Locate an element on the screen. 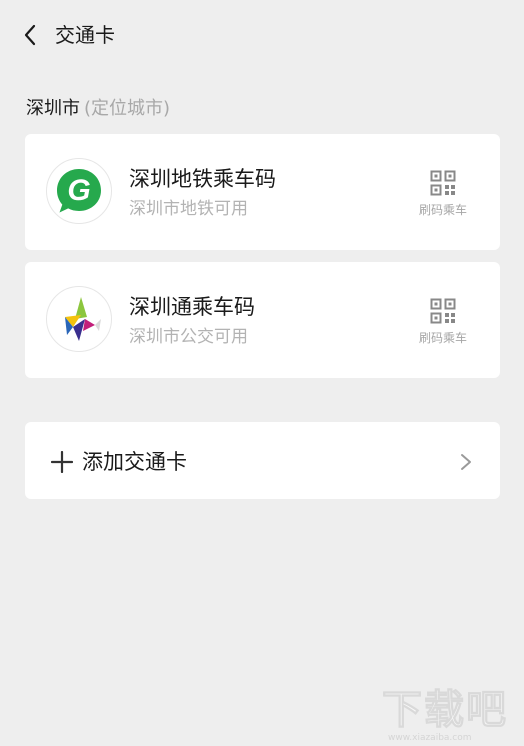 The image size is (524, 746). page-title: 交通卡 is located at coordinates (85, 35).